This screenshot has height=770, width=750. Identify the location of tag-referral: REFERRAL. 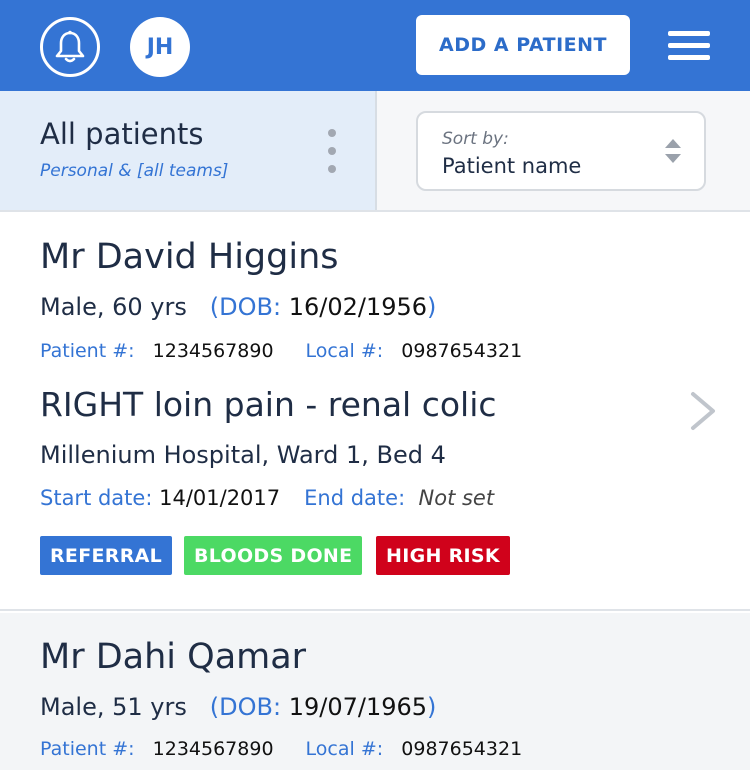
(106, 555).